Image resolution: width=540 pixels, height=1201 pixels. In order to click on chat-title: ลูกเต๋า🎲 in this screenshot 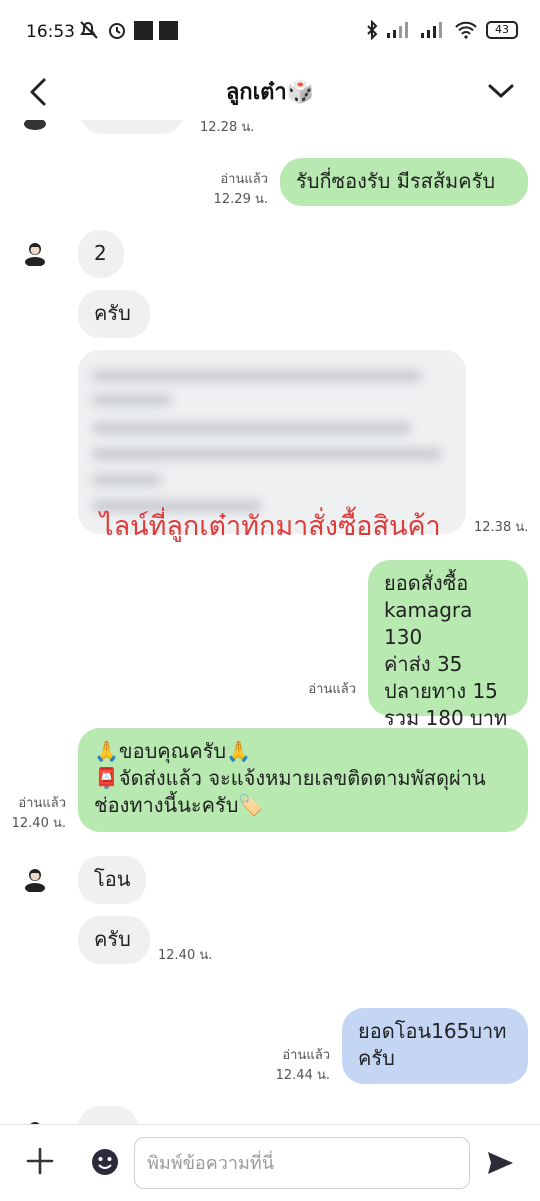, I will do `click(270, 91)`.